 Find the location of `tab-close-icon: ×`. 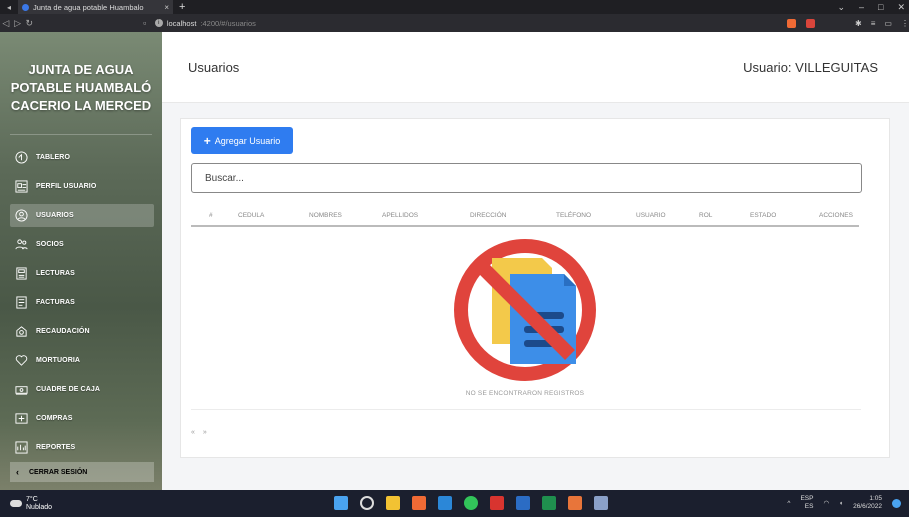

tab-close-icon: × is located at coordinates (166, 7).